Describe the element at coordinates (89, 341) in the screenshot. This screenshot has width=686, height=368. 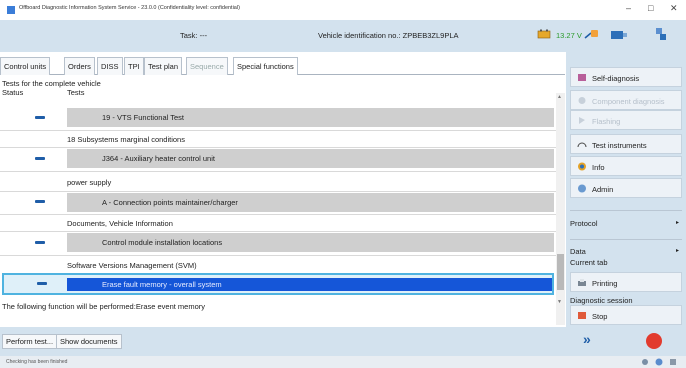
I see `show-documents-button: Show documents` at that location.